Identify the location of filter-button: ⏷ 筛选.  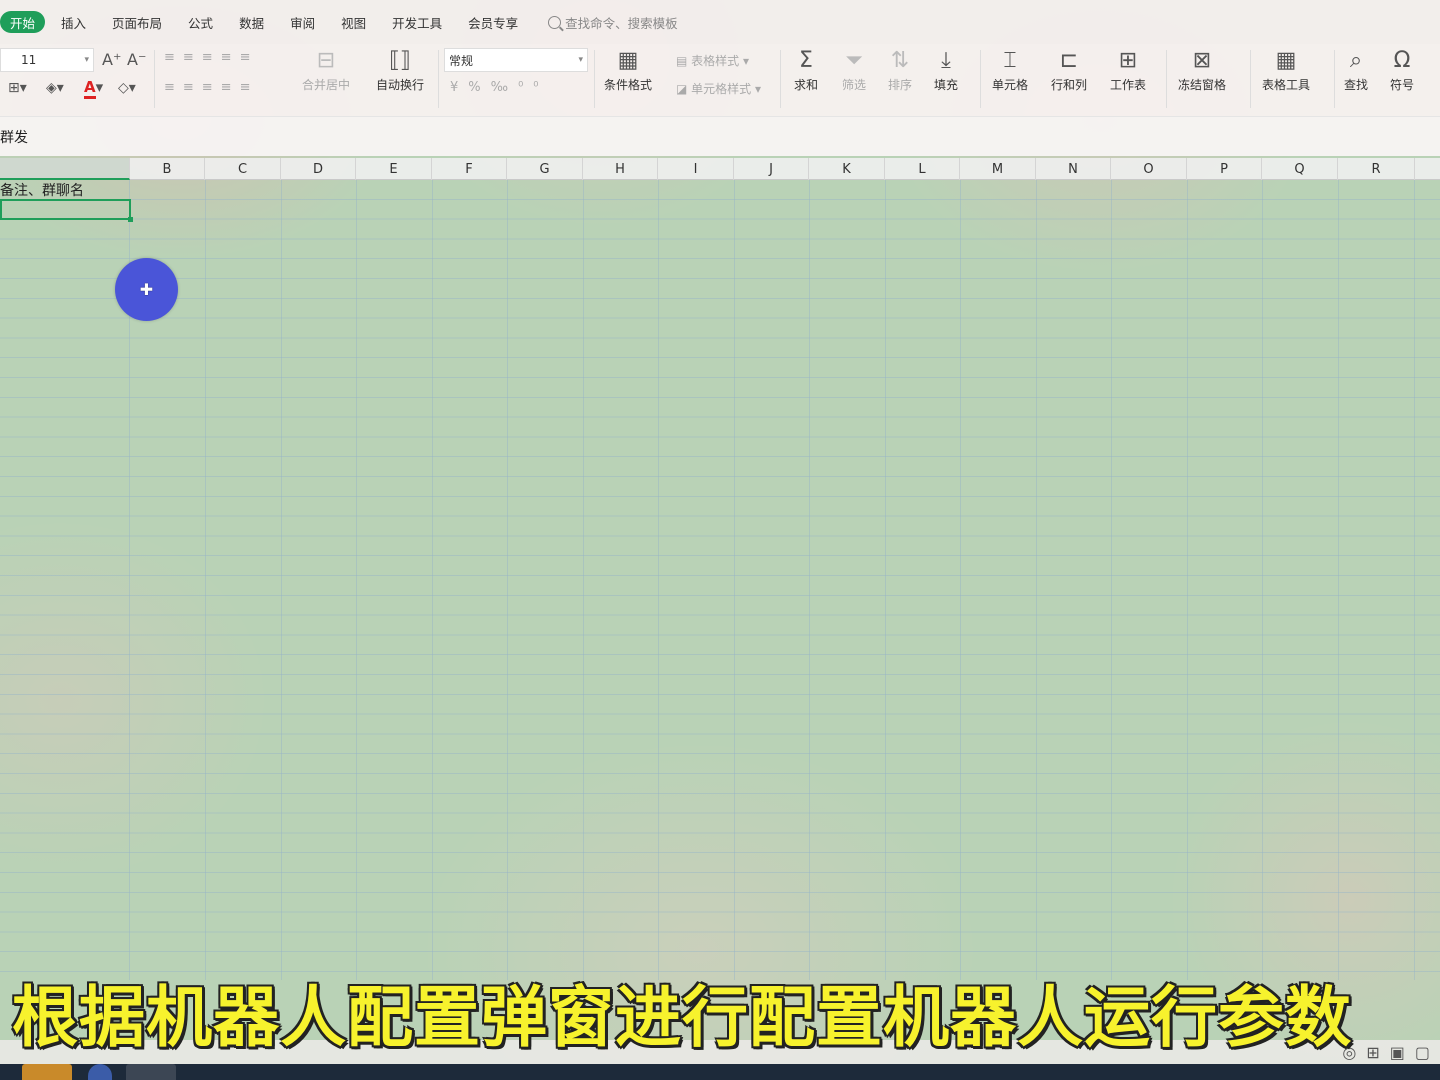
(854, 70).